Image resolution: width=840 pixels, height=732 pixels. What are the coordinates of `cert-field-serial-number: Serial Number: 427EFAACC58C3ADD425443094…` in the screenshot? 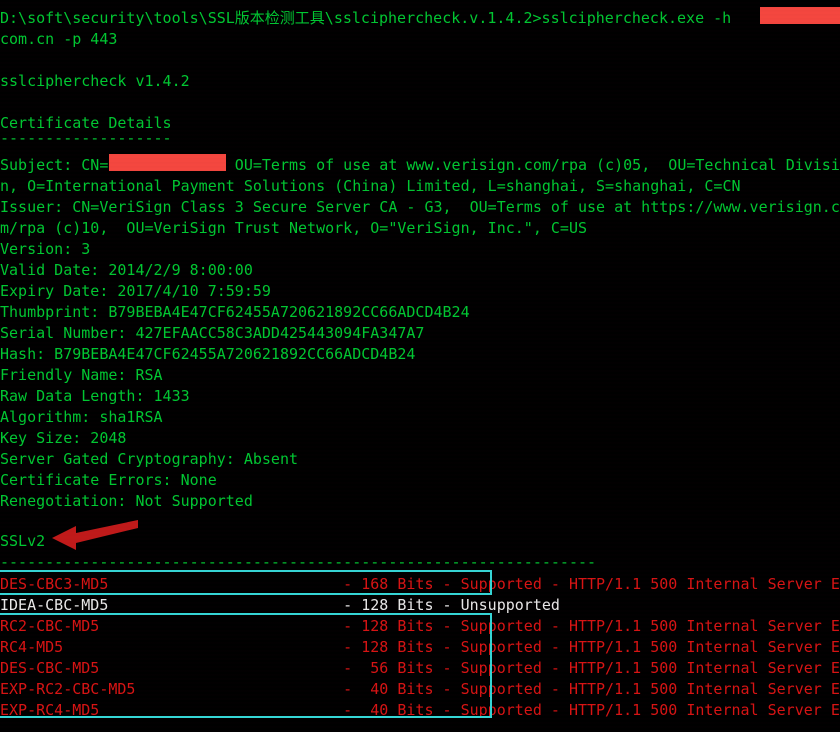 It's located at (212, 333).